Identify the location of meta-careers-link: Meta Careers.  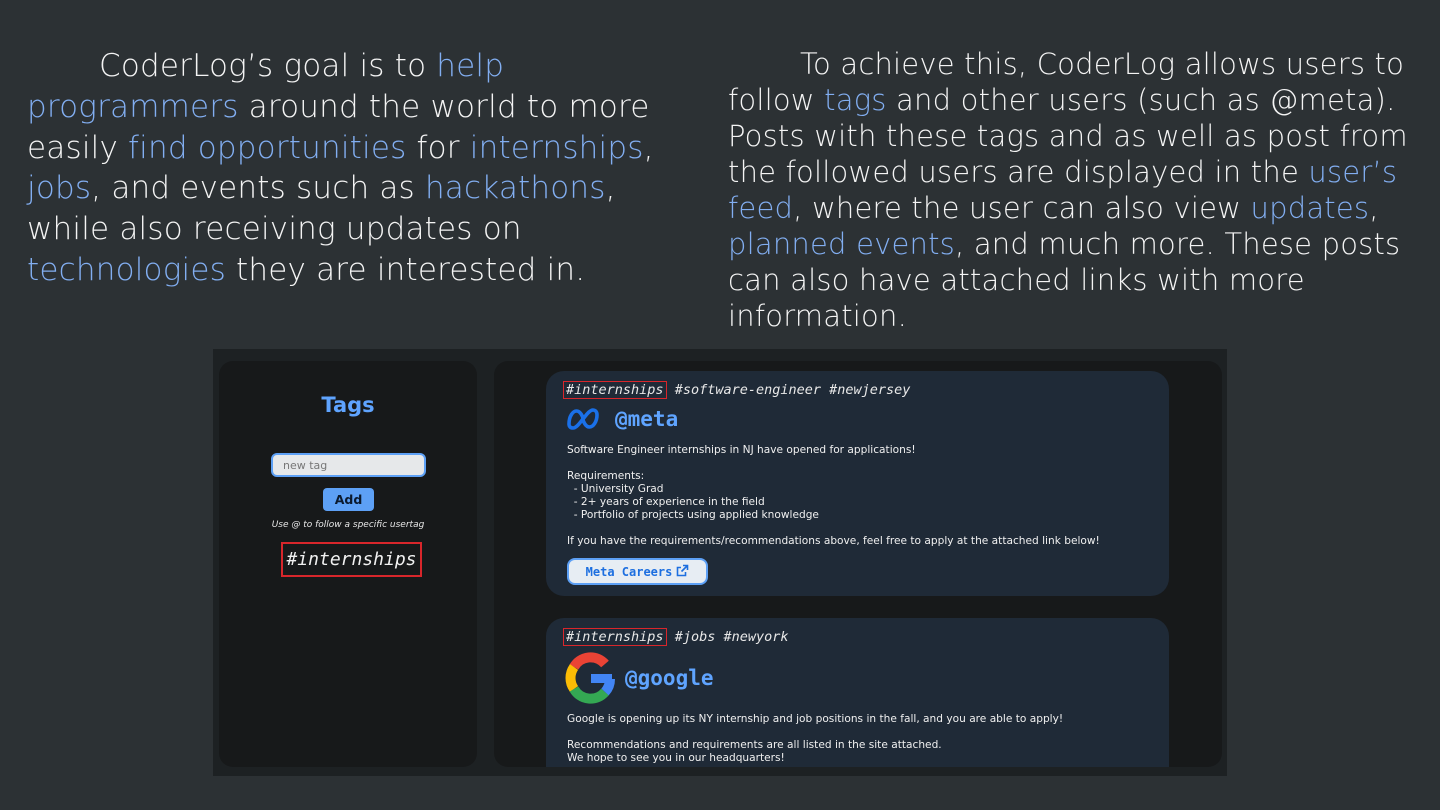
(637, 571).